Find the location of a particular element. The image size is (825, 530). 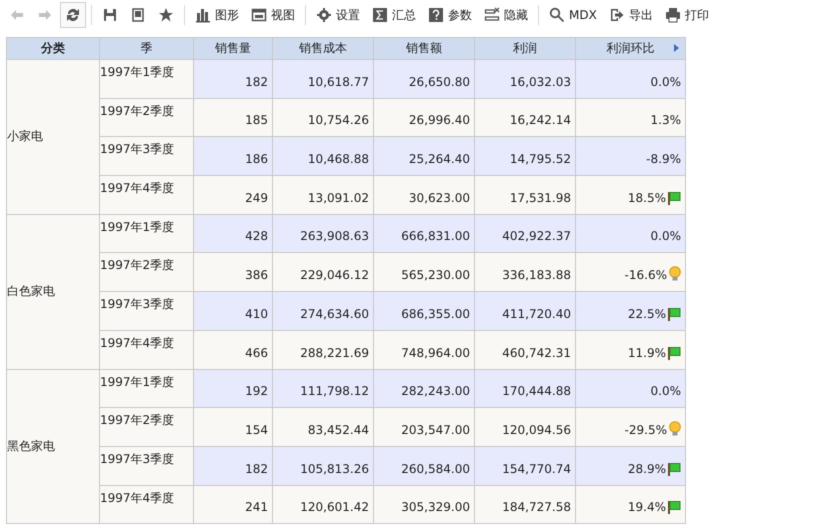

table-cell: 203,547.00 is located at coordinates (424, 427).